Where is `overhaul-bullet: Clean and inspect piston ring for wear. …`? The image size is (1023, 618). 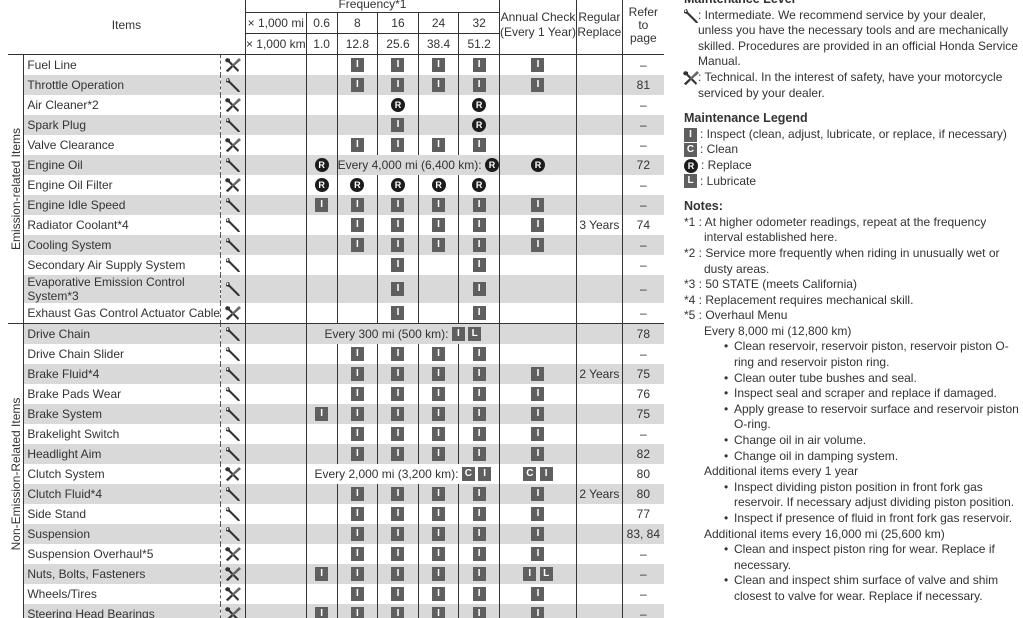 overhaul-bullet: Clean and inspect piston ring for wear. … is located at coordinates (872, 557).